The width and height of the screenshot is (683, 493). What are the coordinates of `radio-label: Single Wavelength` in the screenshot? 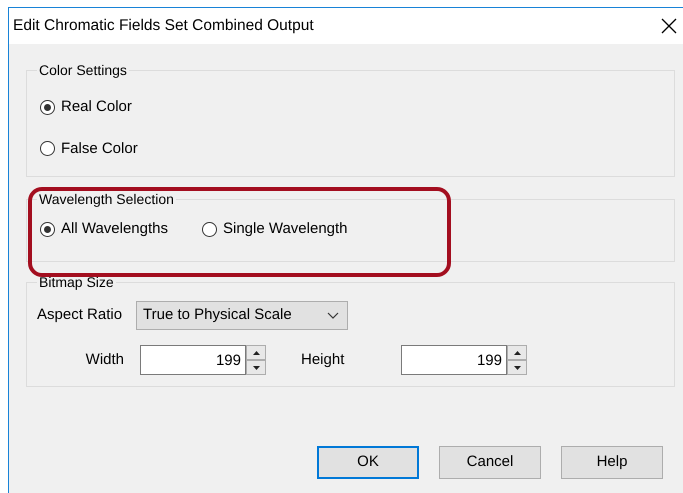 It's located at (285, 229).